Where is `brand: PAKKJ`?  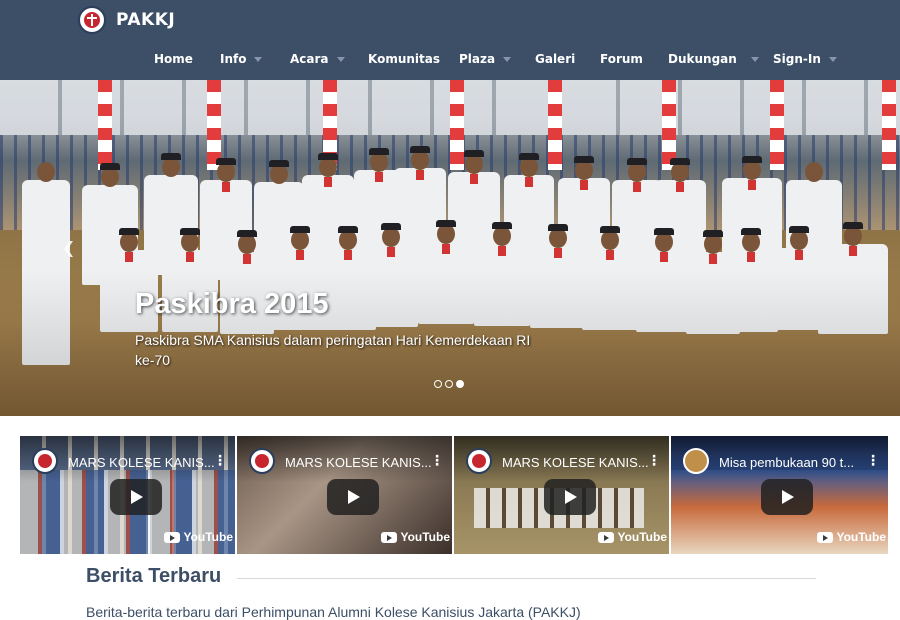 brand: PAKKJ is located at coordinates (126, 20).